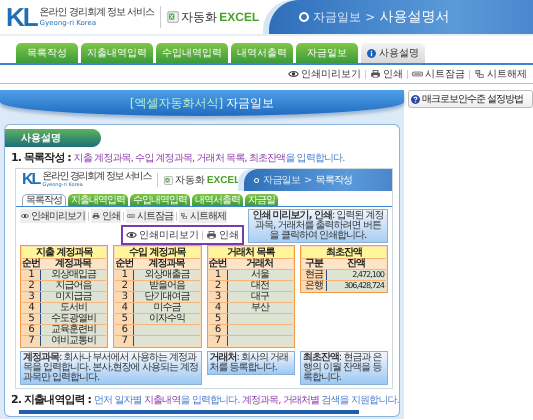 The height and width of the screenshot is (420, 533). I want to click on note-callout: 거래처: 회사의 거래처를 등록합니다., so click(250, 363).